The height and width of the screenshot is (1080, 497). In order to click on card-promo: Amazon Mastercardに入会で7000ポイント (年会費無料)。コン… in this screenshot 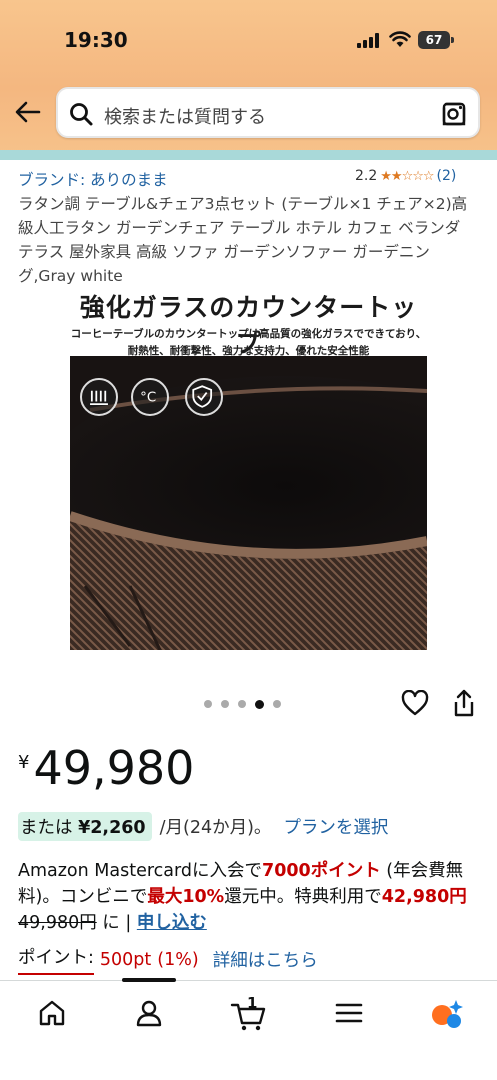, I will do `click(249, 897)`.